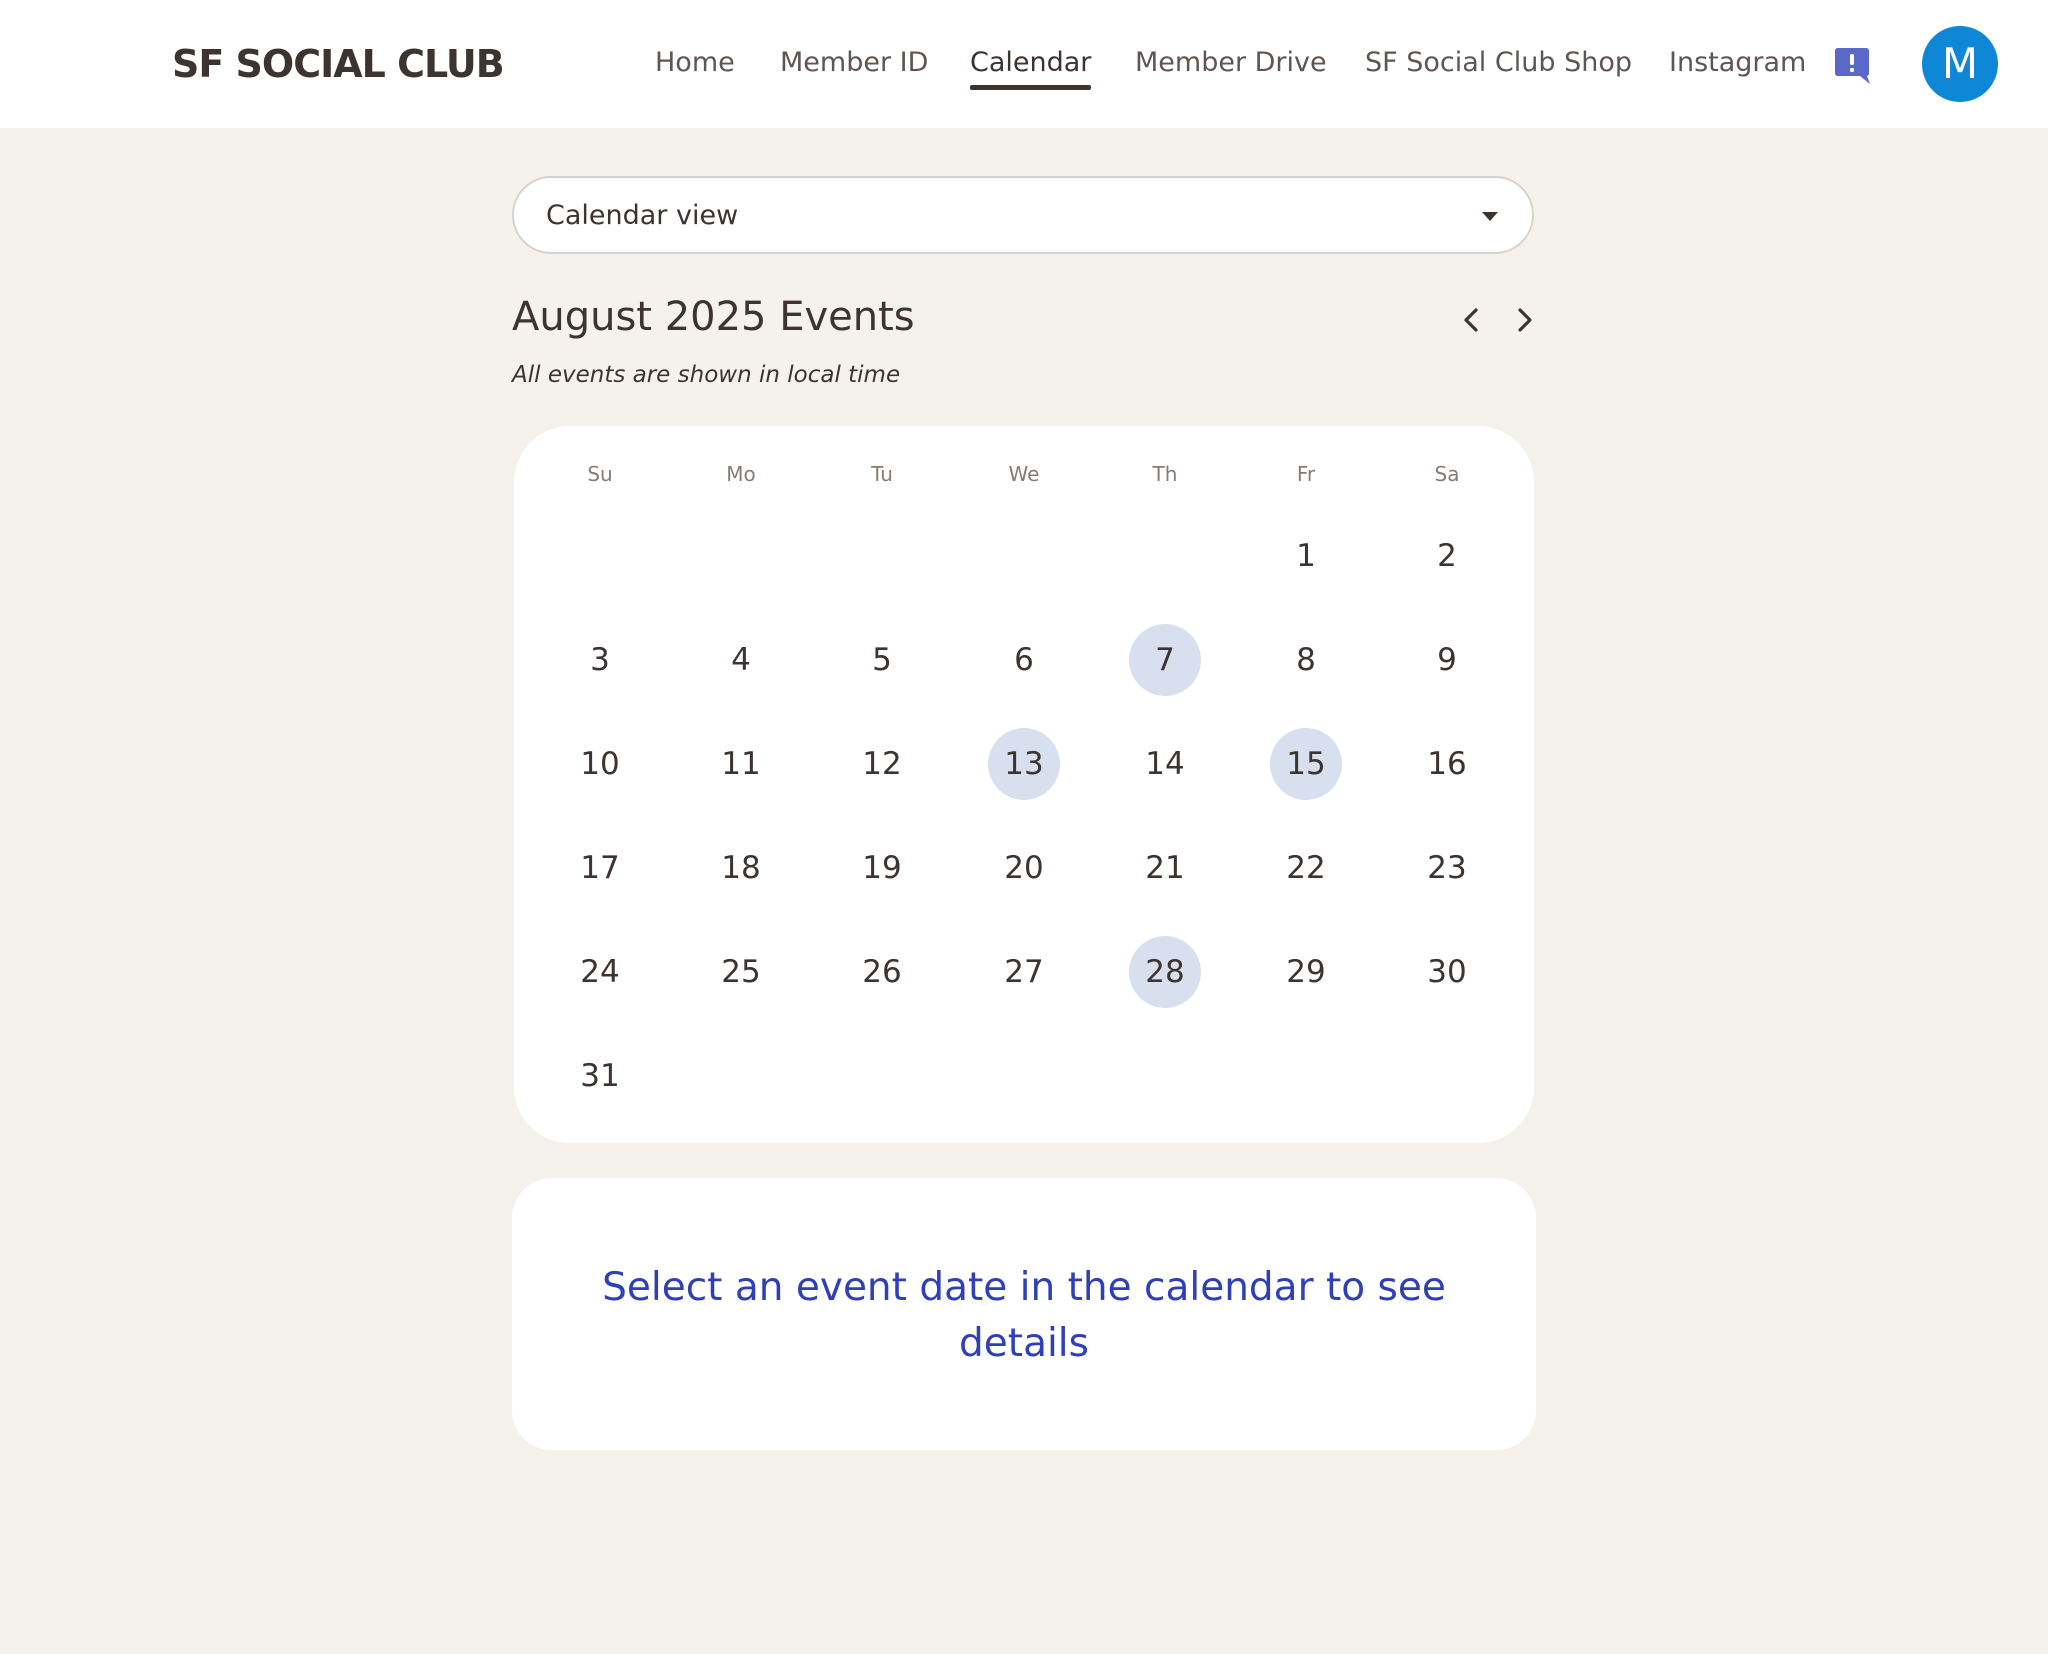 Image resolution: width=2048 pixels, height=1654 pixels. Describe the element at coordinates (1165, 972) in the screenshot. I see `calendar-day-event: 28` at that location.